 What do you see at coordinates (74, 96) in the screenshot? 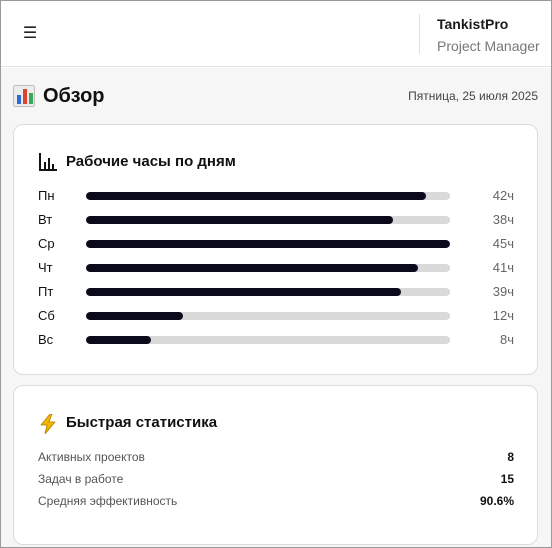
I see `page-title: Обзор` at bounding box center [74, 96].